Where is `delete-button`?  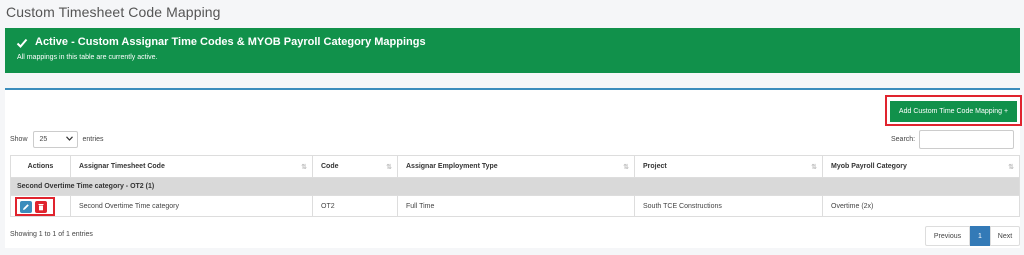 delete-button is located at coordinates (41, 206).